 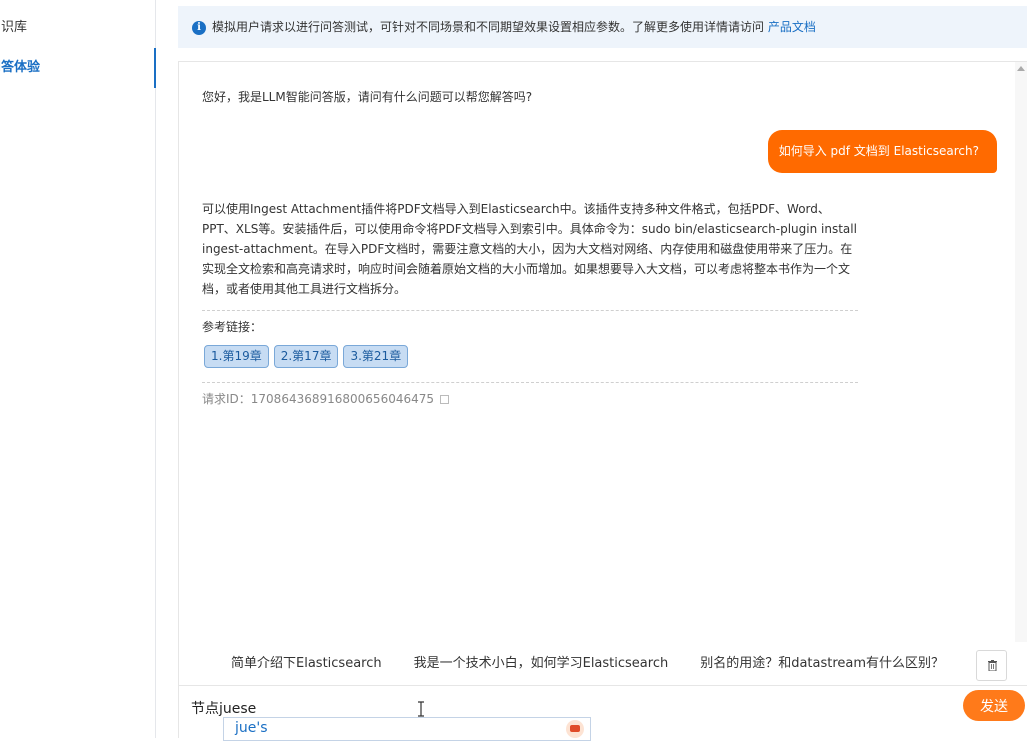 I want to click on suggestion-item: 别名的用途？和datastream有什么区别？, so click(x=822, y=661).